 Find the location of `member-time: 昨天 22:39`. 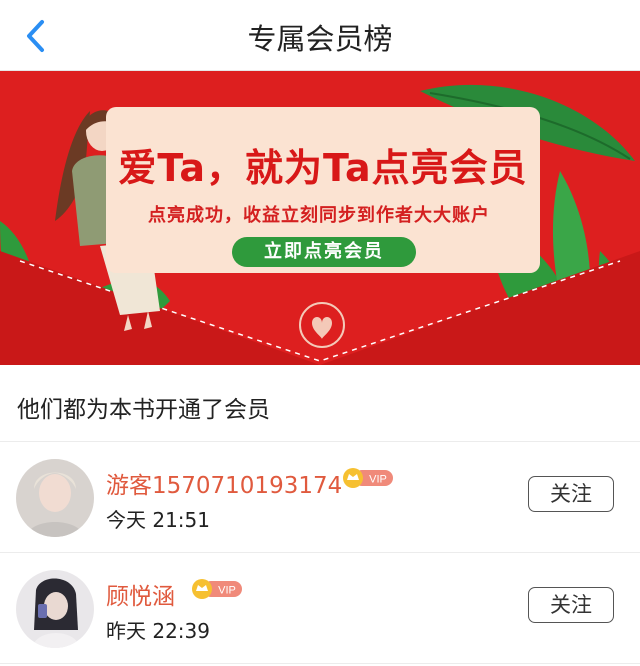

member-time: 昨天 22:39 is located at coordinates (158, 631).